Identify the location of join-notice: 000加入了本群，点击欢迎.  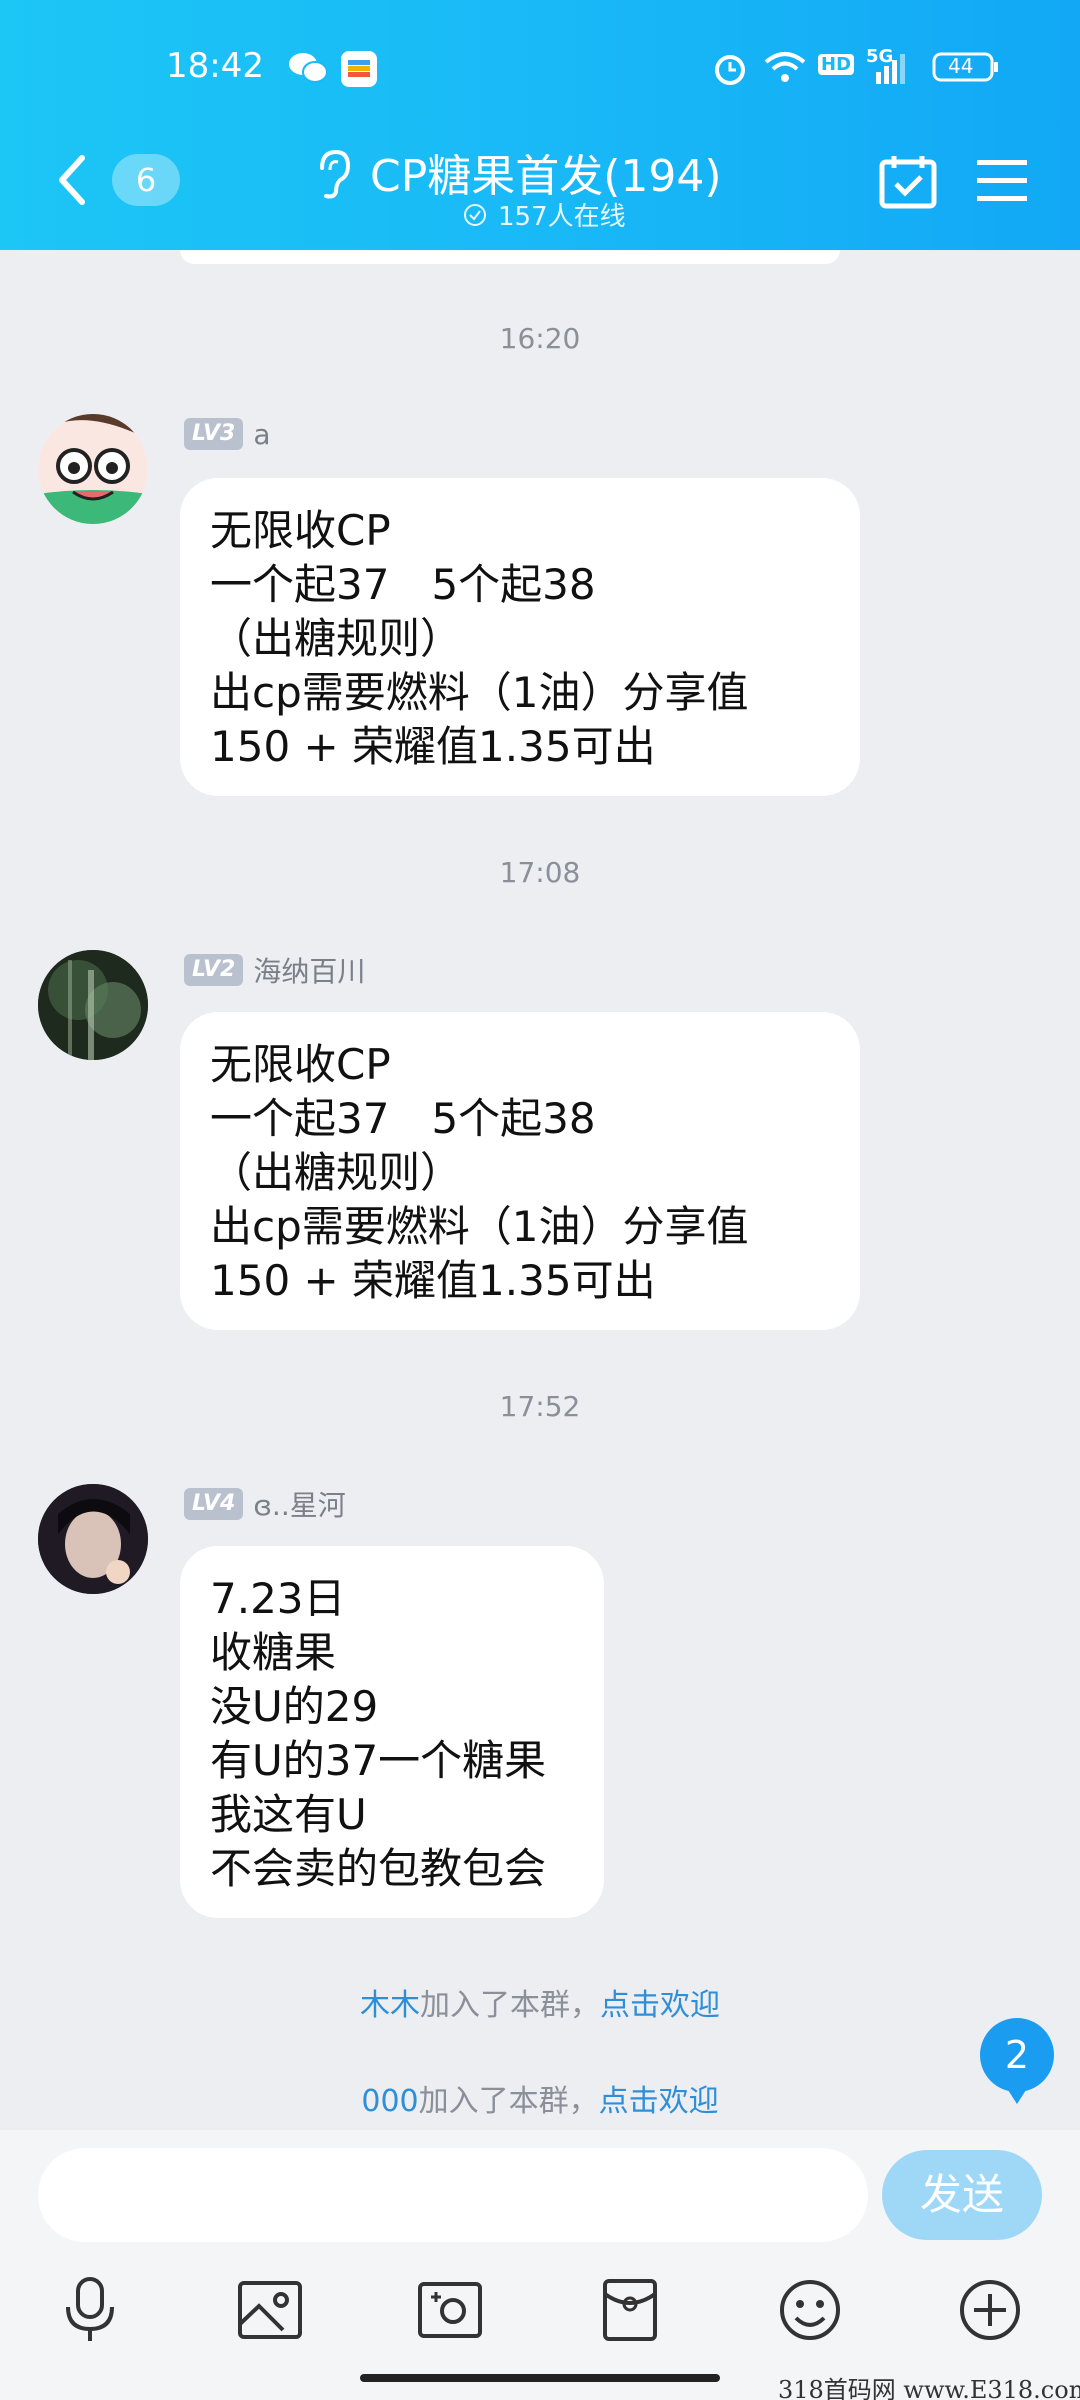
(540, 2098).